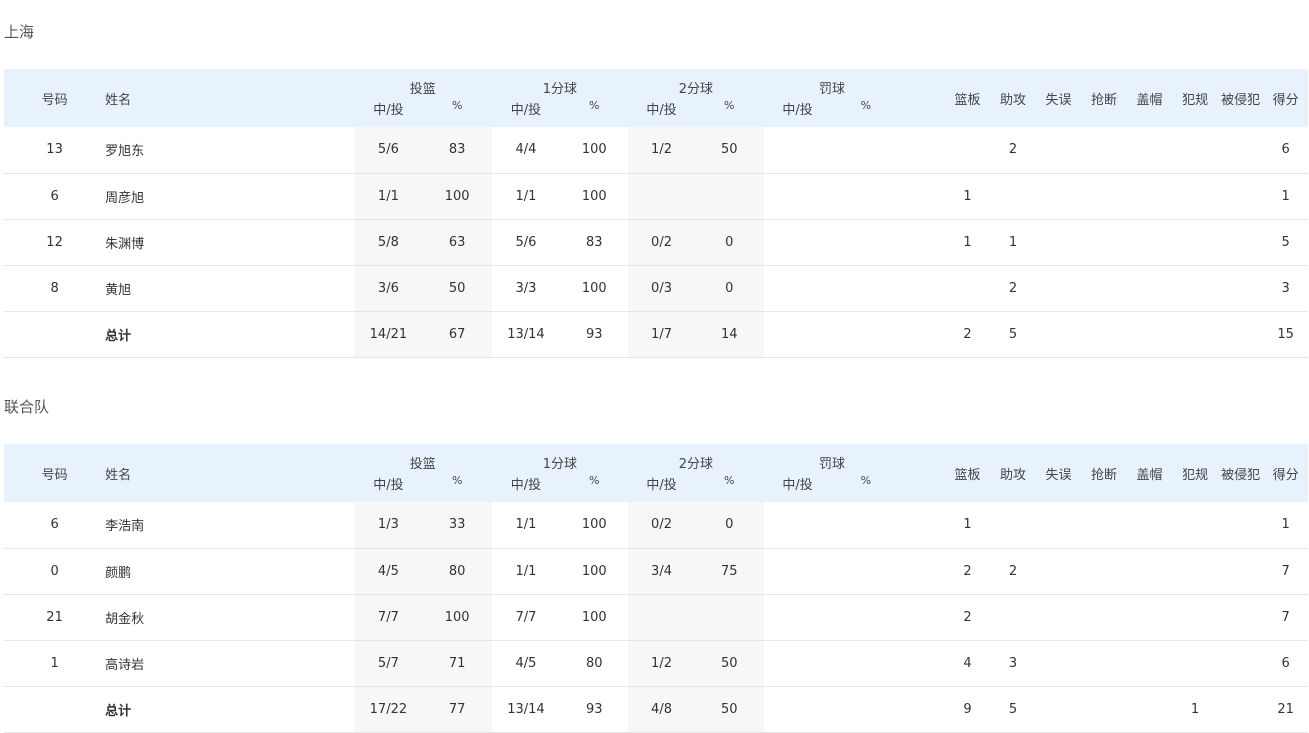 The image size is (1309, 733). I want to click on cell-one: 13/14, so click(526, 334).